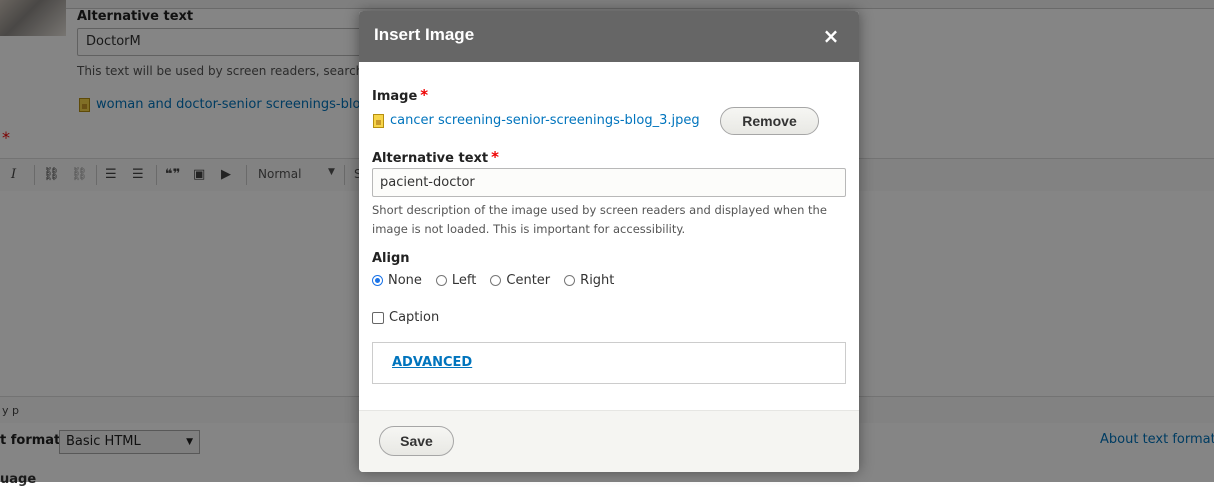  What do you see at coordinates (395, 96) in the screenshot?
I see `image-label-text: Image` at bounding box center [395, 96].